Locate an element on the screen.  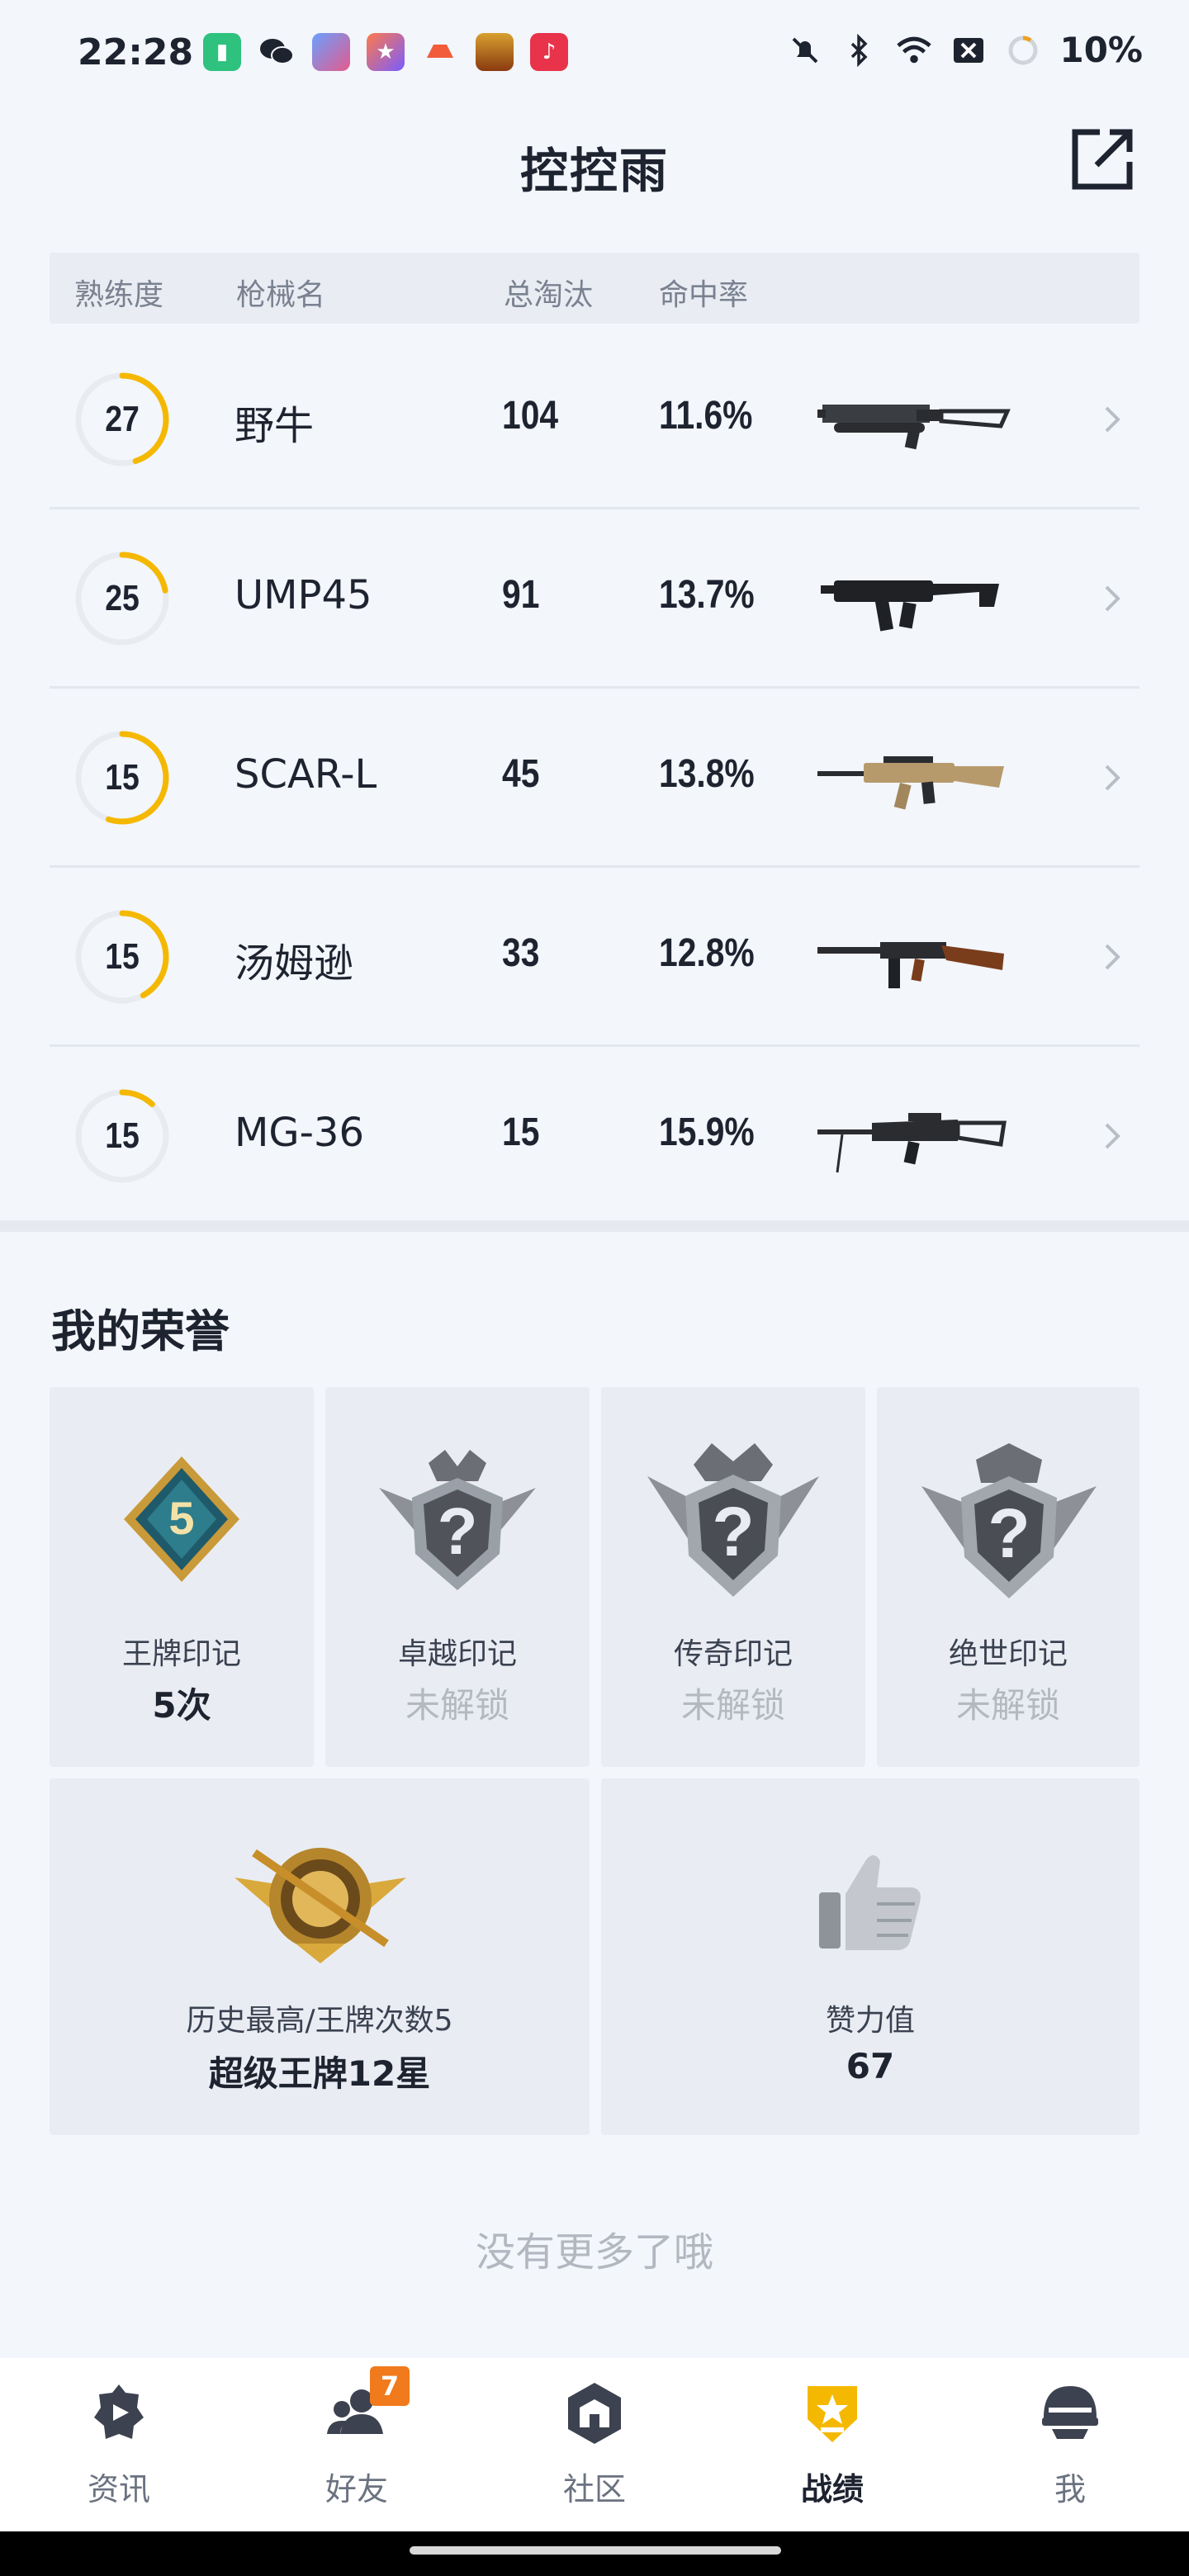
honor-card-likes: 赞力值 67 is located at coordinates (870, 1956).